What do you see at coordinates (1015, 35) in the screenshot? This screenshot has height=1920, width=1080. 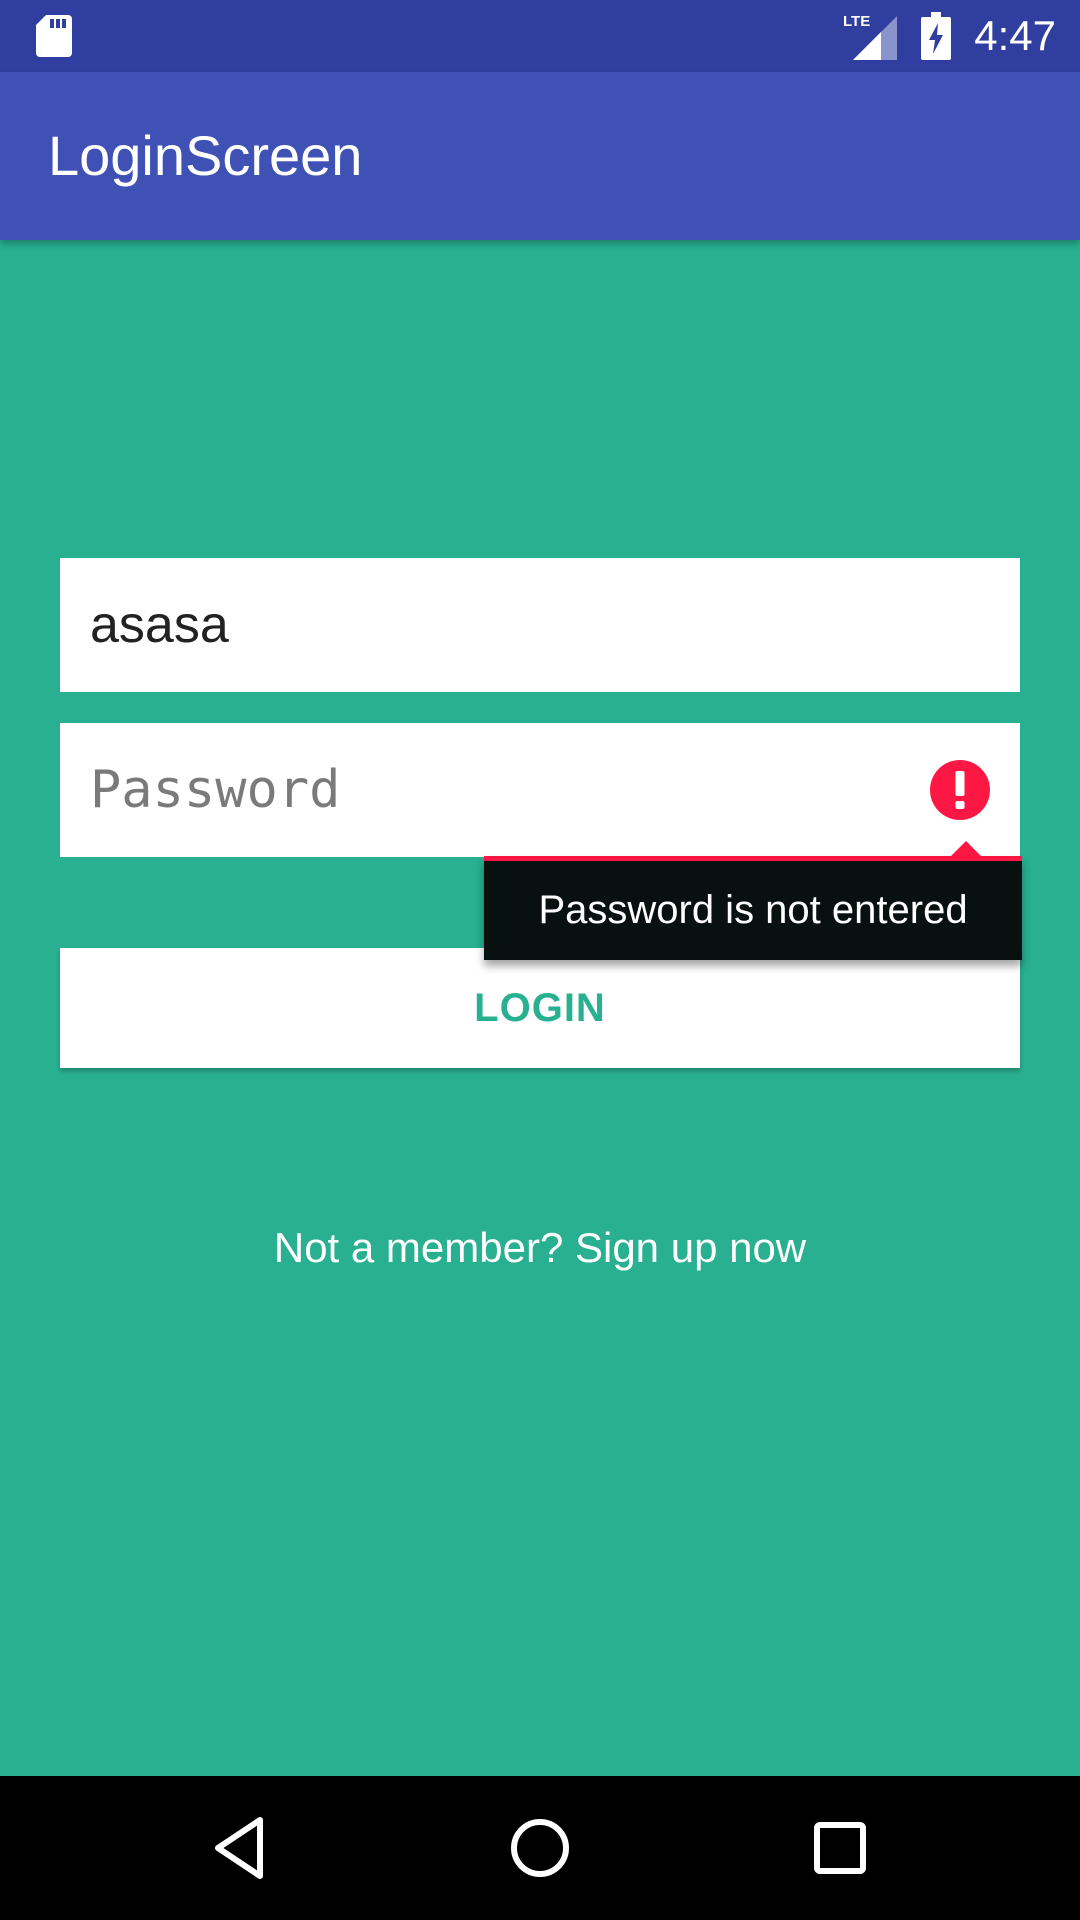 I see `clock: 4:47` at bounding box center [1015, 35].